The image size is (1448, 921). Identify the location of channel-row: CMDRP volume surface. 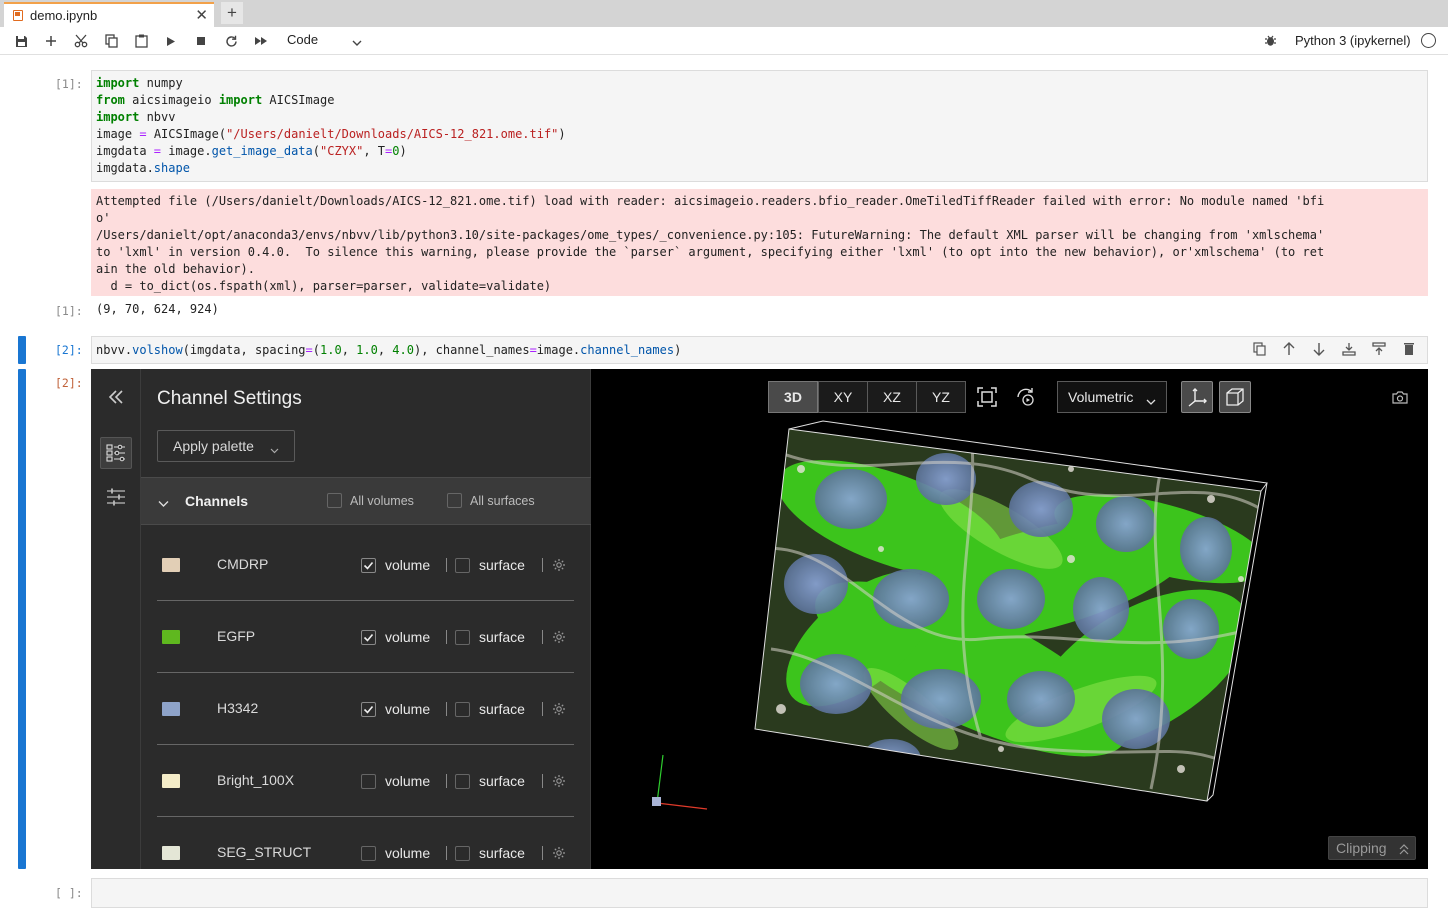
(365, 565).